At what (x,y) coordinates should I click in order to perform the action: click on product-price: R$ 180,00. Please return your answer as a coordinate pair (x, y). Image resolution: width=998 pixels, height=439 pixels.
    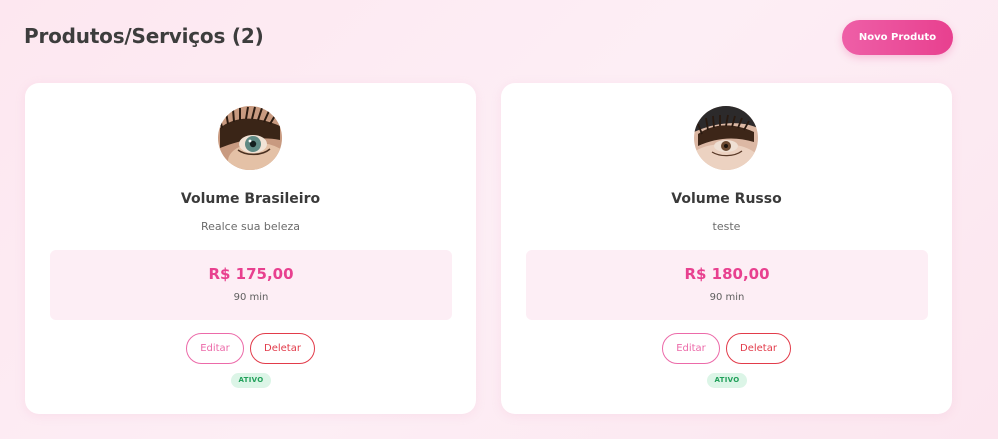
    Looking at the image, I should click on (727, 274).